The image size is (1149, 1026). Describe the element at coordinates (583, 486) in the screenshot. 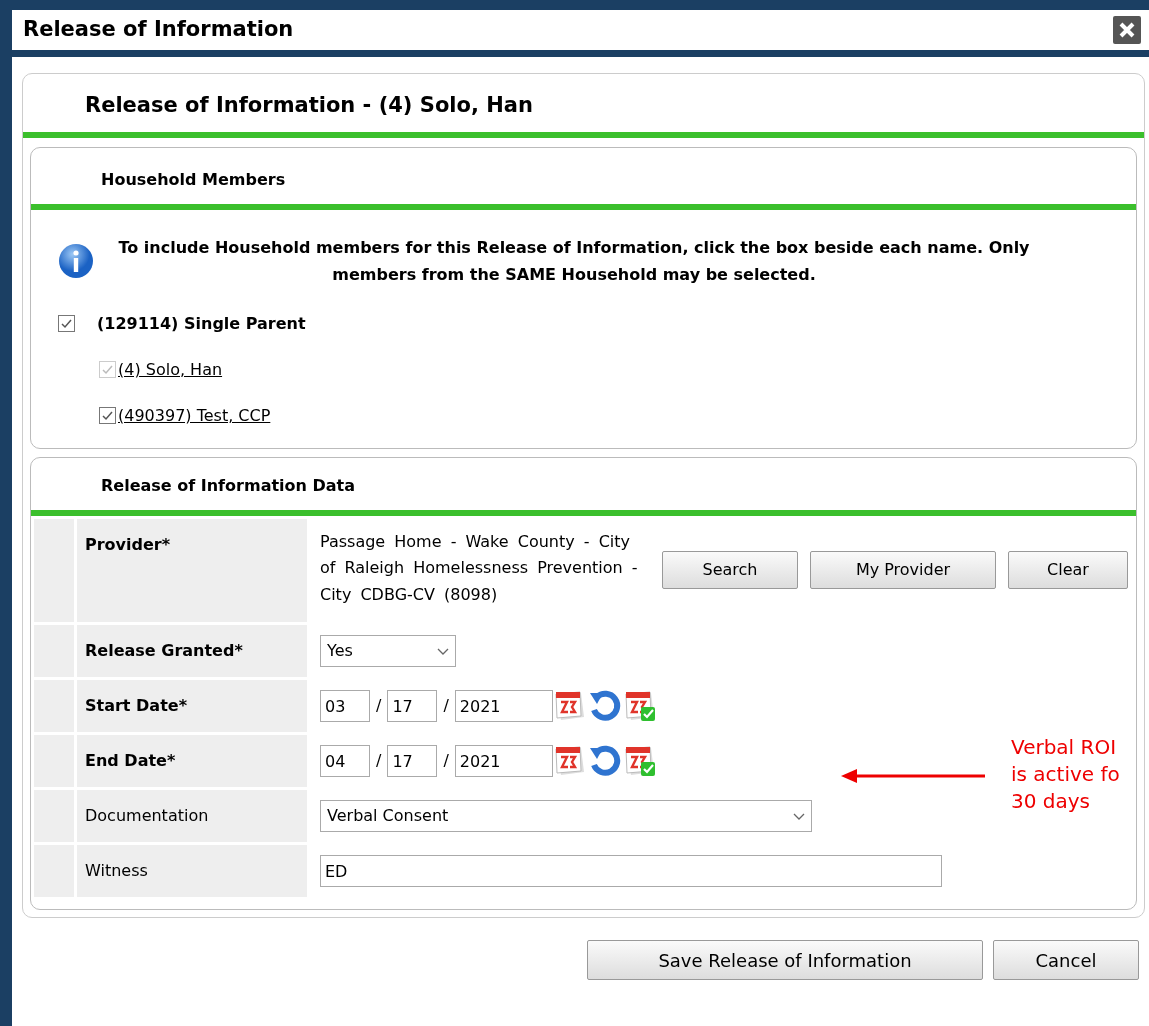

I see `section-header: Release of Information Data` at that location.